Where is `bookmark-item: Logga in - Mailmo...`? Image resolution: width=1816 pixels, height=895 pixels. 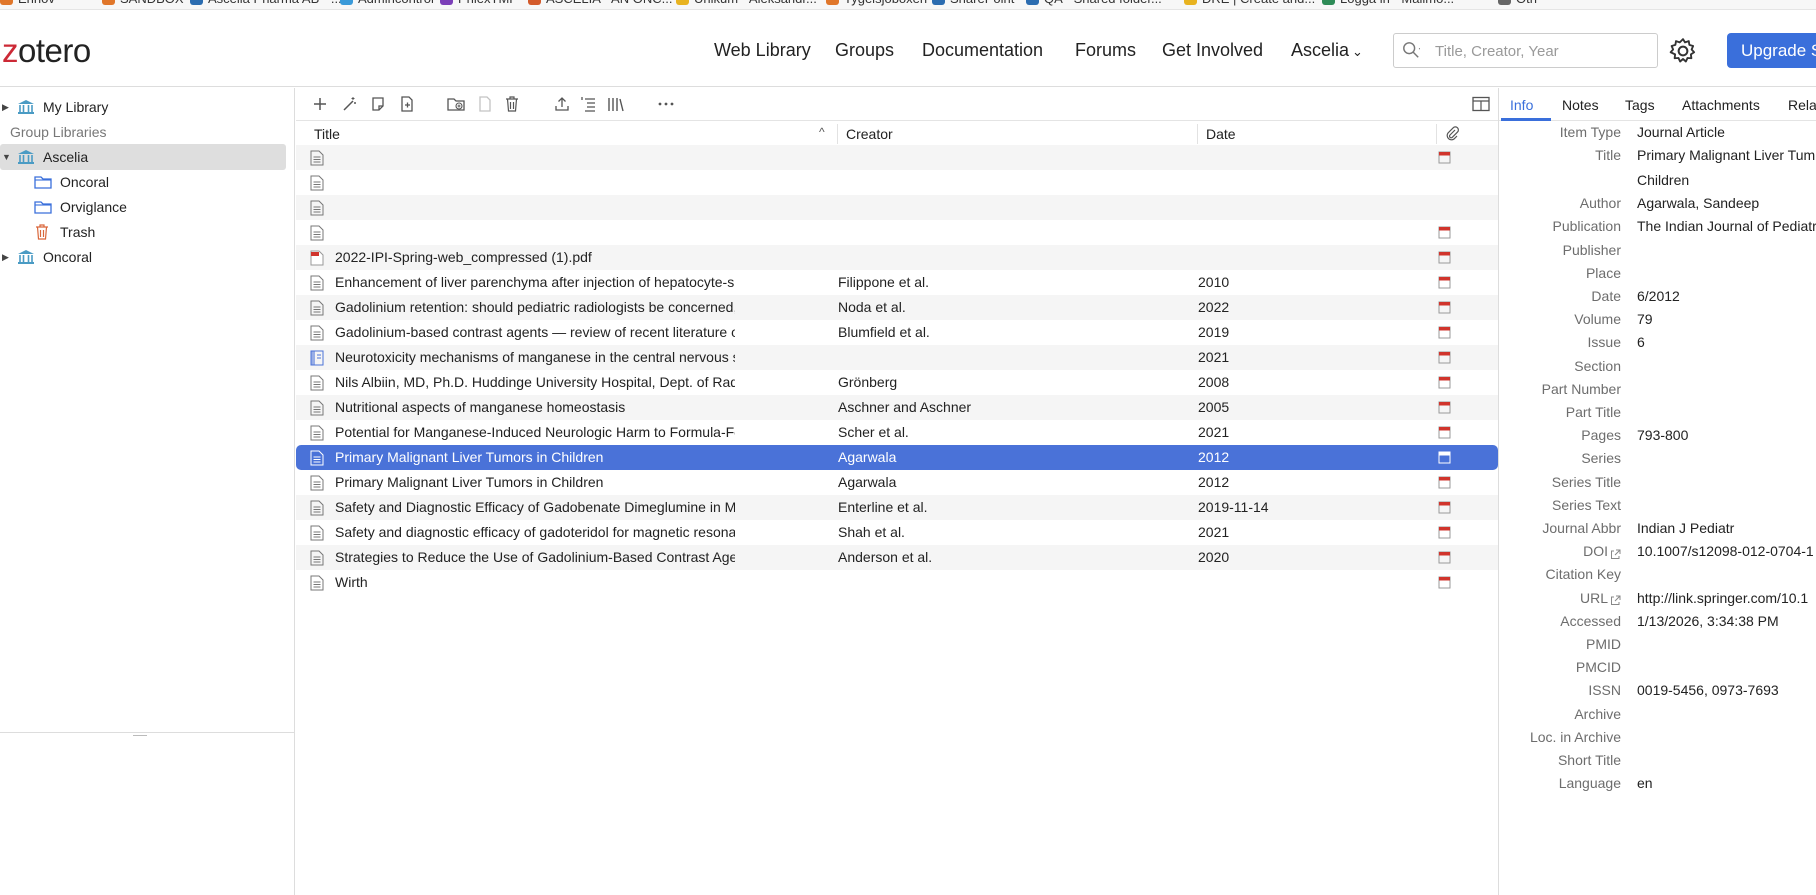
bookmark-item: Logga in - Mailmo... is located at coordinates (1388, 3).